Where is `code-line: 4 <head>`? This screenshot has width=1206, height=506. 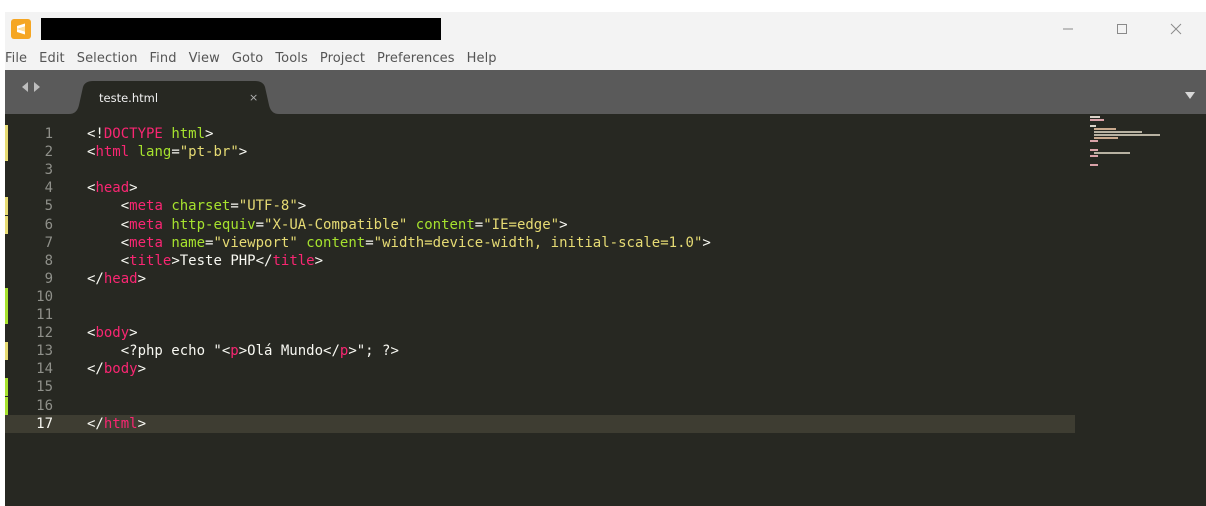
code-line: 4 <head> is located at coordinates (540, 188).